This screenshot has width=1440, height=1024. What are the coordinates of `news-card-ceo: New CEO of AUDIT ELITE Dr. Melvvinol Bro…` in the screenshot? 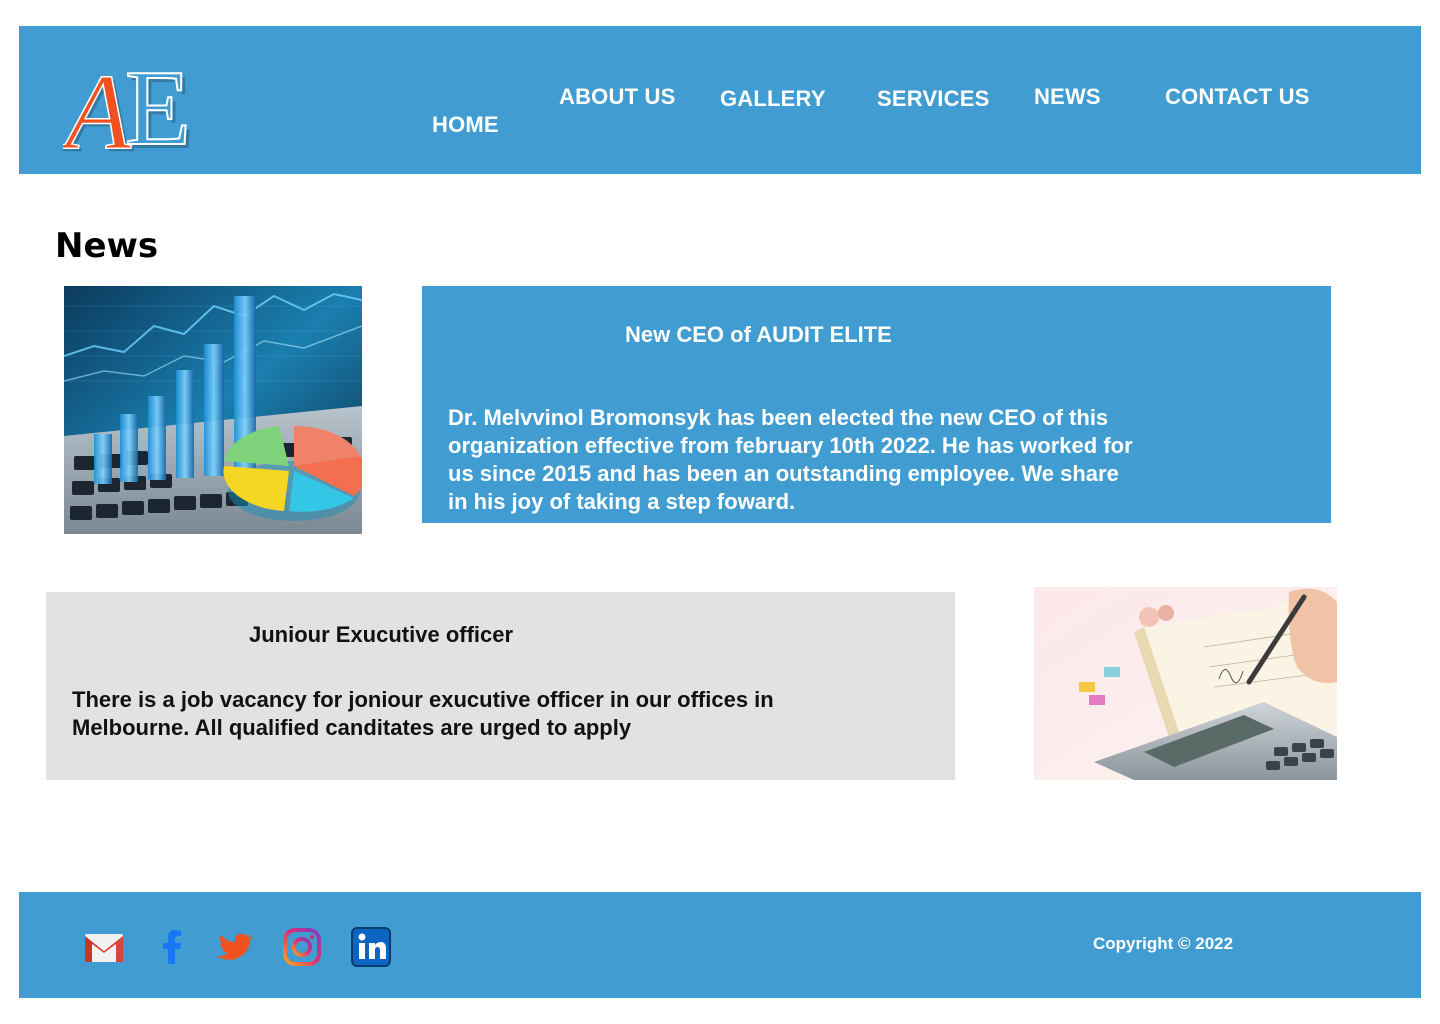 It's located at (876, 404).